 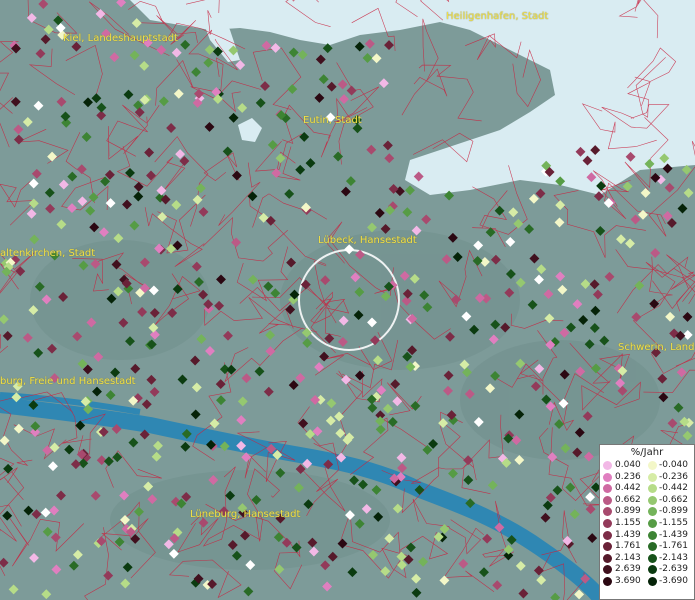 I want to click on legend-positive-value: 1.439, so click(x=628, y=534).